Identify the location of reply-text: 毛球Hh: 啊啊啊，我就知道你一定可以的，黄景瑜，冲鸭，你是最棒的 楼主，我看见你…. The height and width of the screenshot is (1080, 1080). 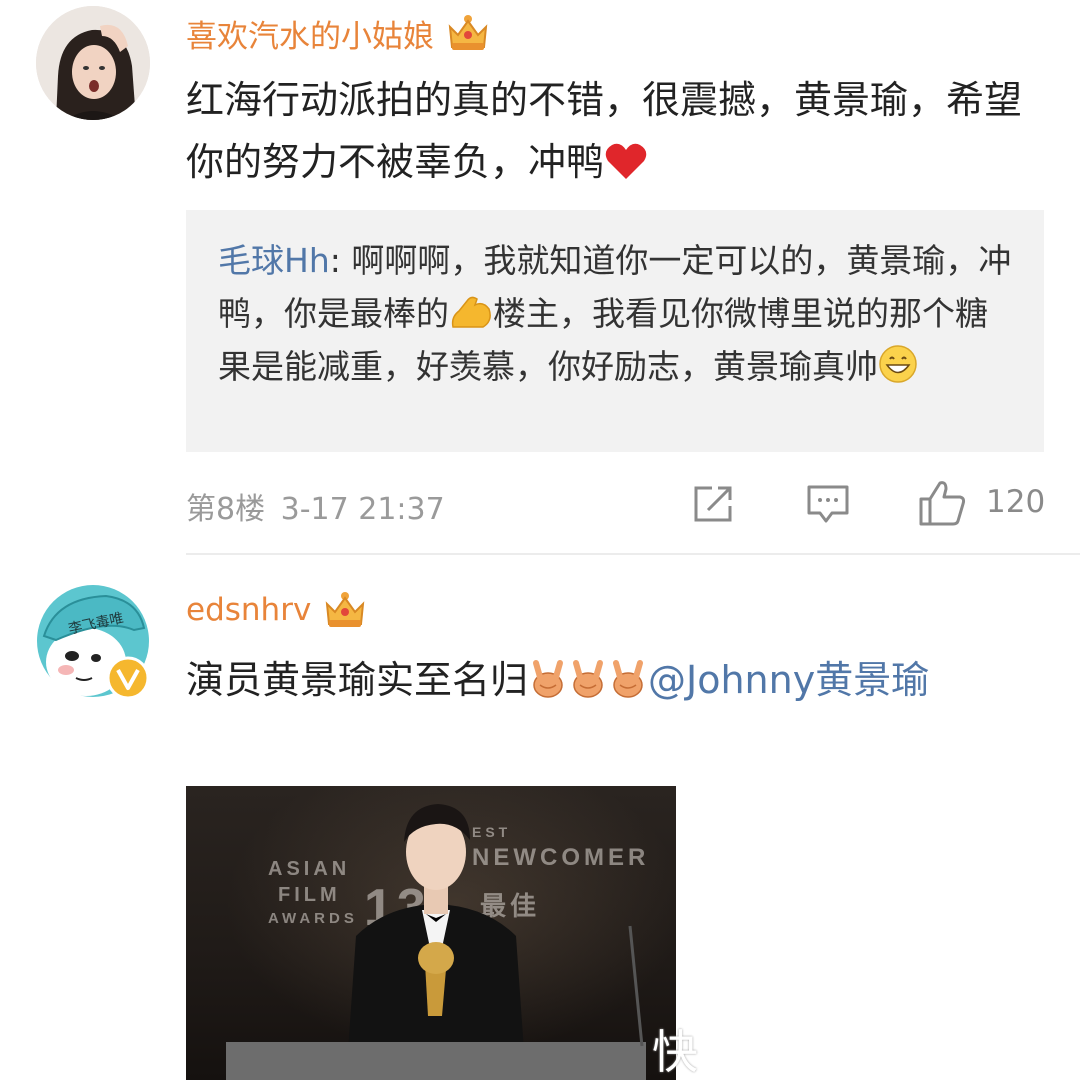
(618, 313).